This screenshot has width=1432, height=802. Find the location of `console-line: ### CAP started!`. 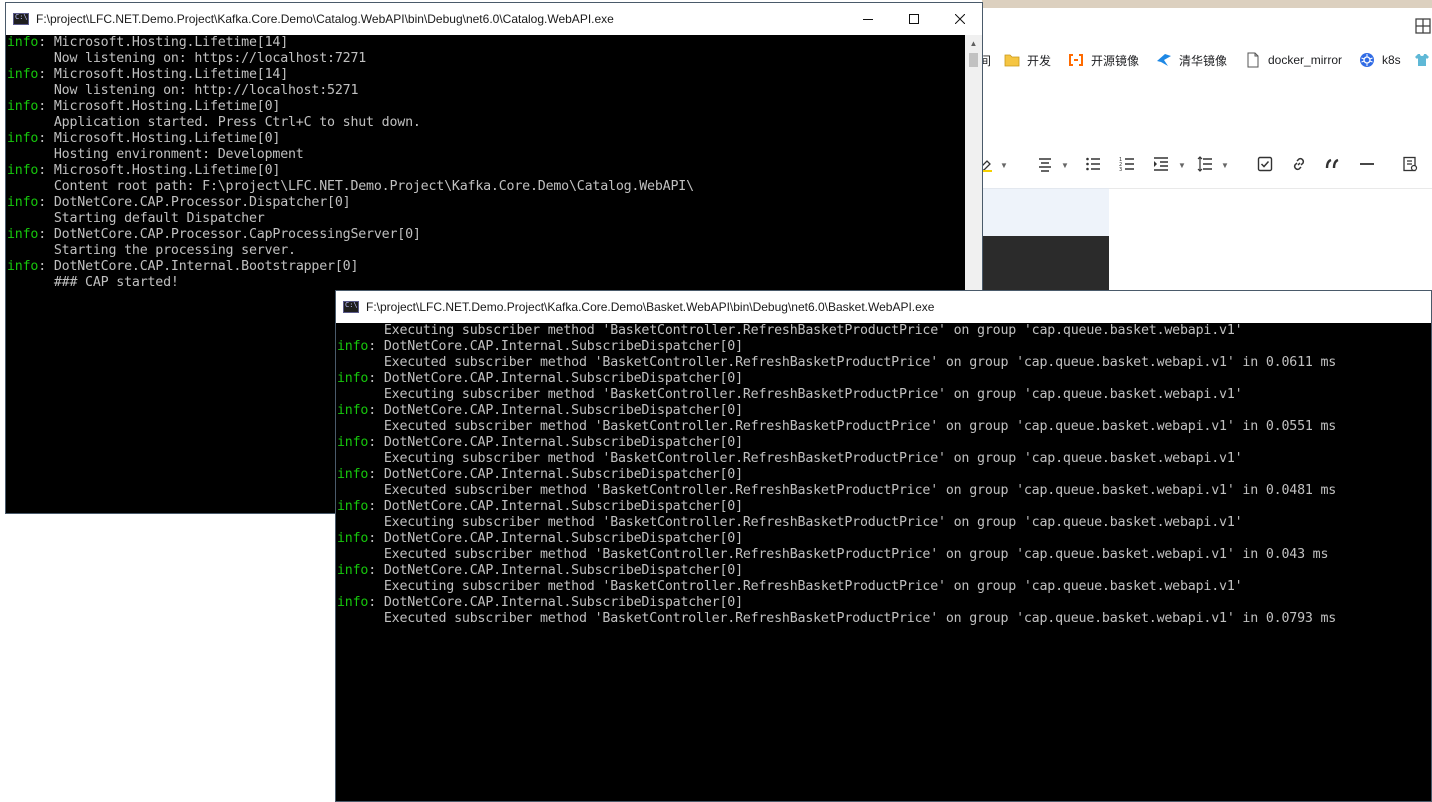

console-line: ### CAP started! is located at coordinates (486, 283).